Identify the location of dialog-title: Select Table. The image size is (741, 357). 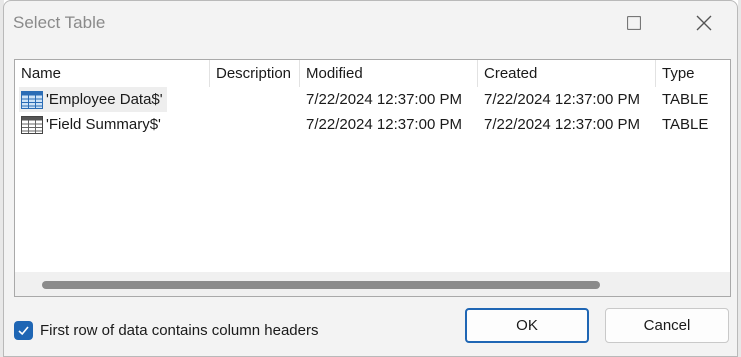
(59, 22).